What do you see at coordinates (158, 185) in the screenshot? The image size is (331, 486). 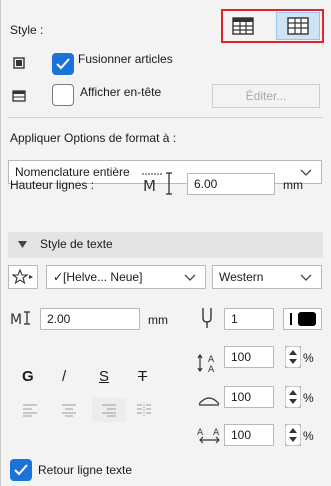 I see `row-height-icon: M` at bounding box center [158, 185].